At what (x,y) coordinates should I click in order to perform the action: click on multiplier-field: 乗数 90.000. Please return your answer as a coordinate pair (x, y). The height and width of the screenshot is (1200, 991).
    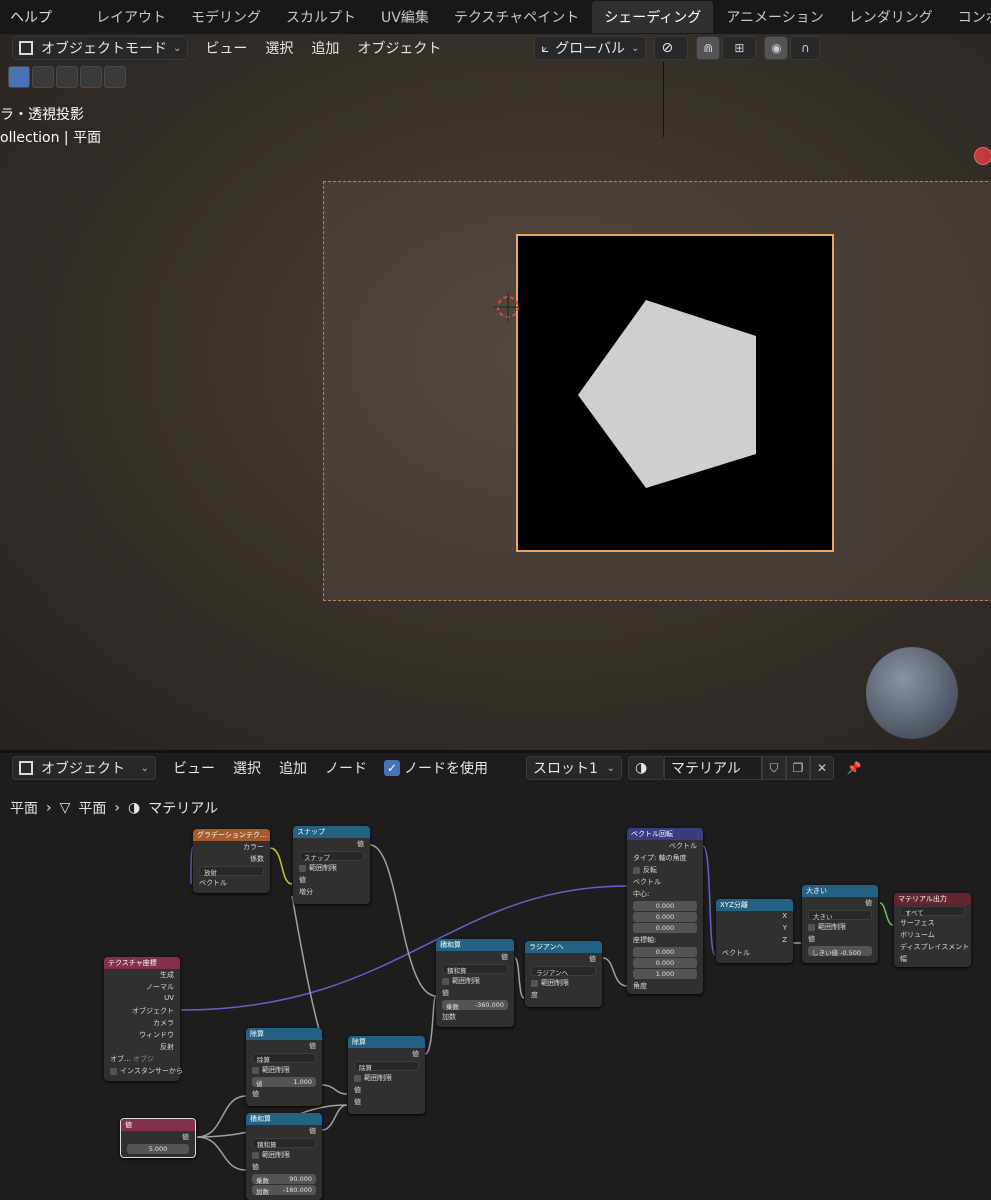
    Looking at the image, I should click on (284, 1179).